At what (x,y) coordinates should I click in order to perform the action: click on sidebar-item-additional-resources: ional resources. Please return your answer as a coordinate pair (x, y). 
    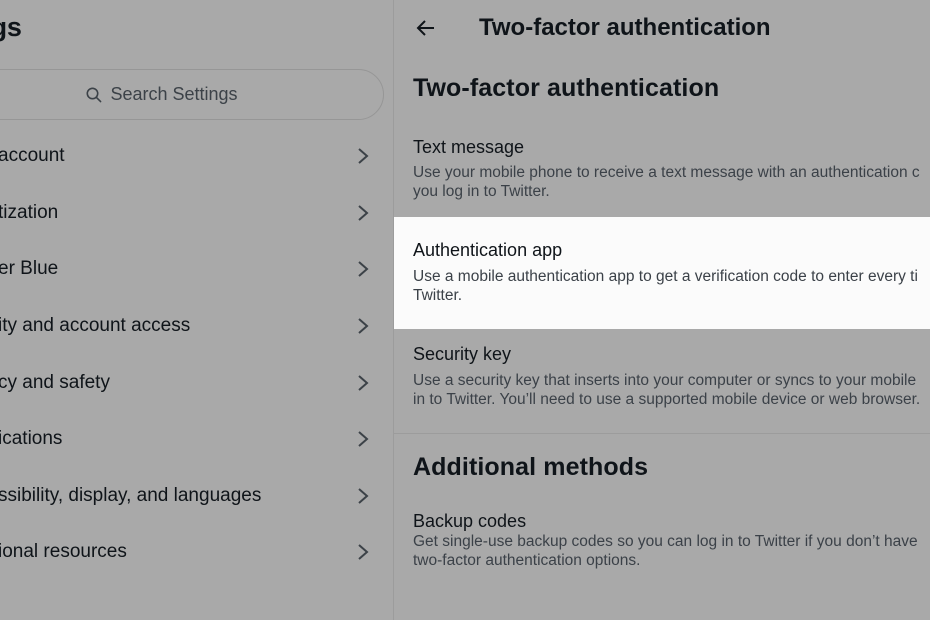
    Looking at the image, I should click on (197, 552).